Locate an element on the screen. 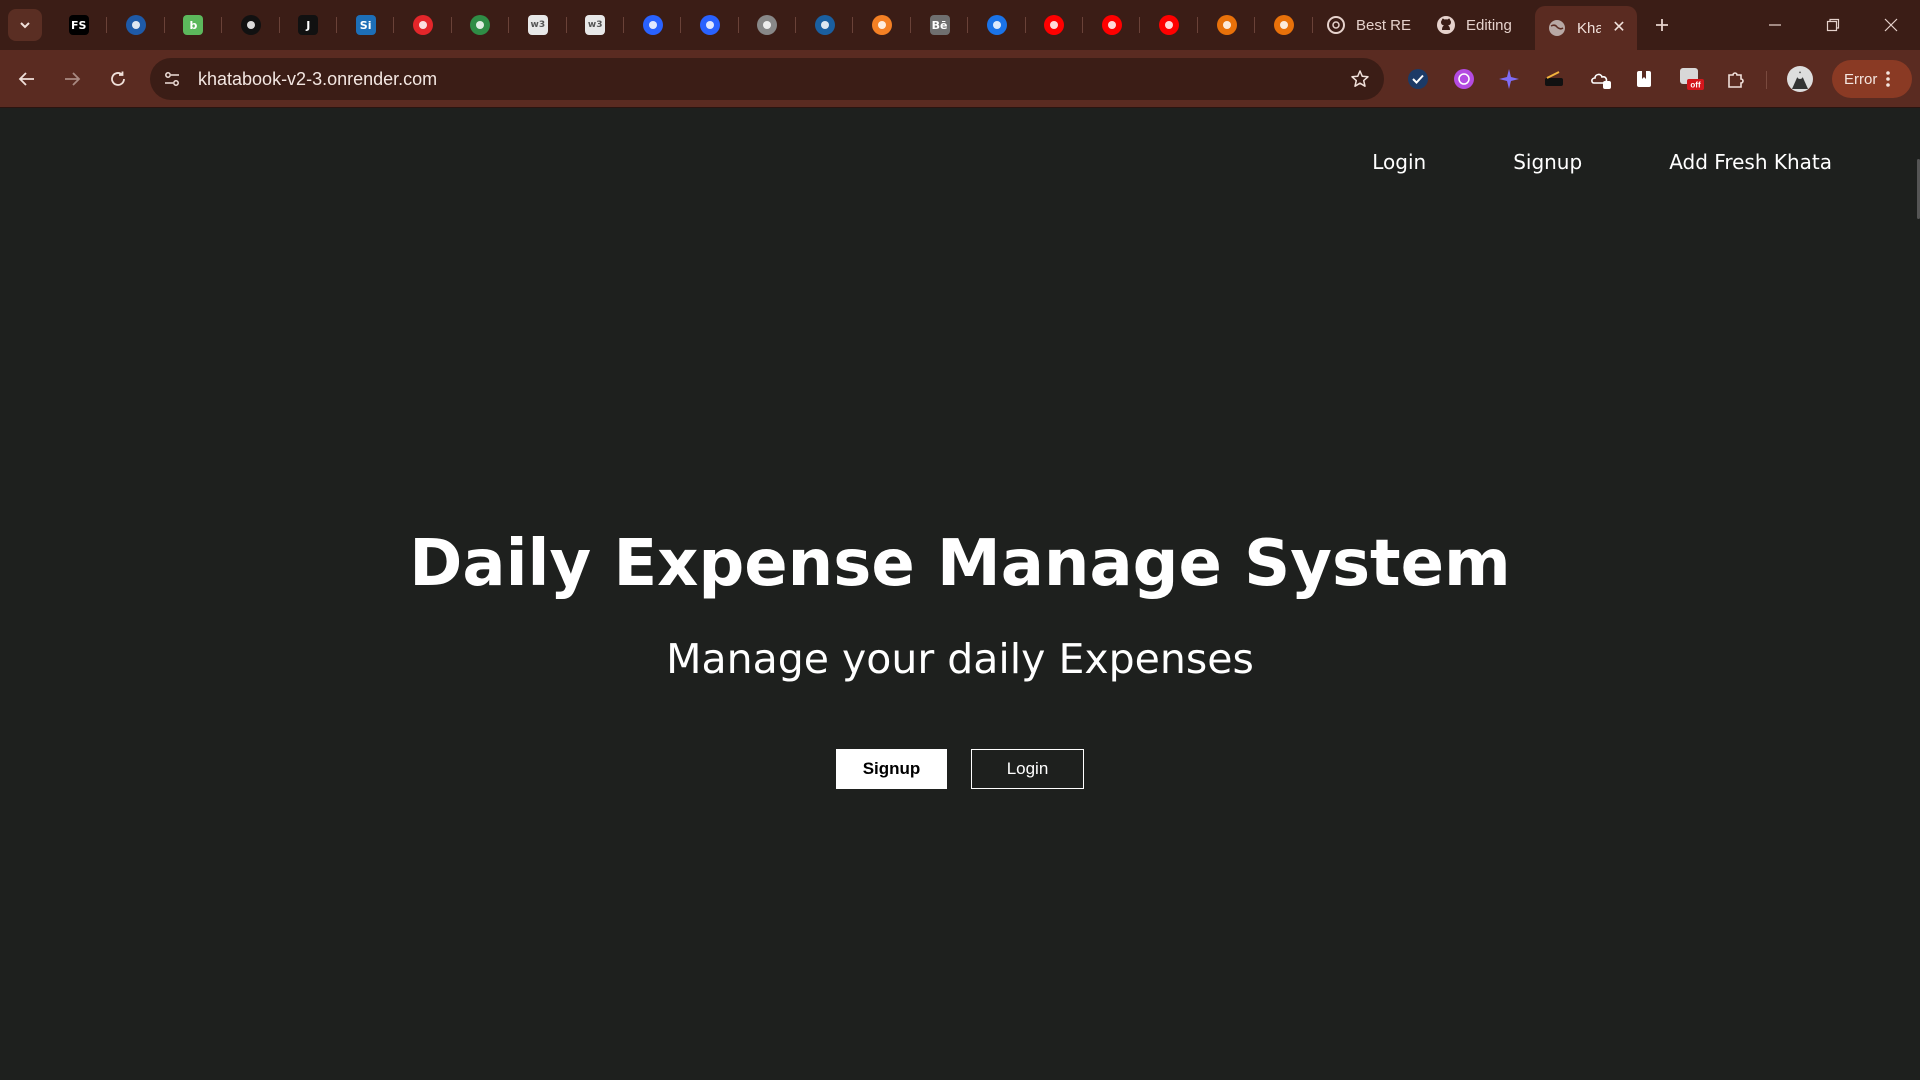  extension-sparkle-icon is located at coordinates (1509, 79).